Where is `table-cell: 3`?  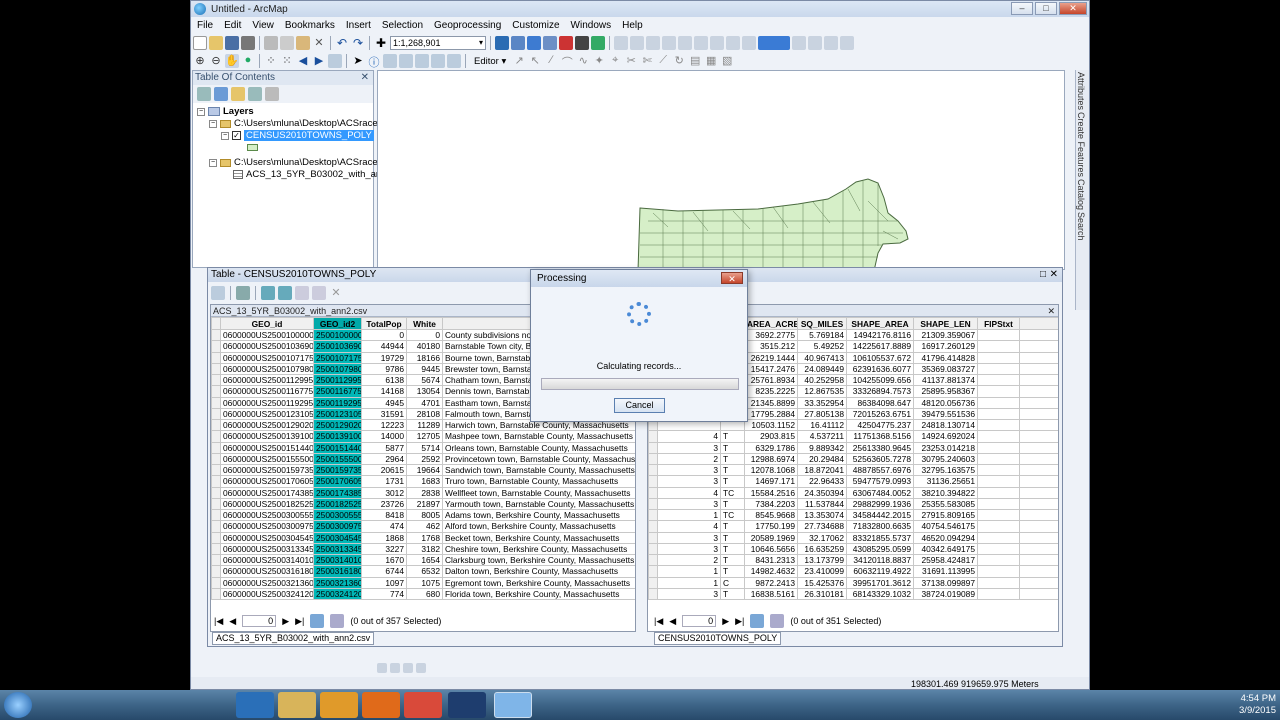 table-cell: 3 is located at coordinates (689, 594).